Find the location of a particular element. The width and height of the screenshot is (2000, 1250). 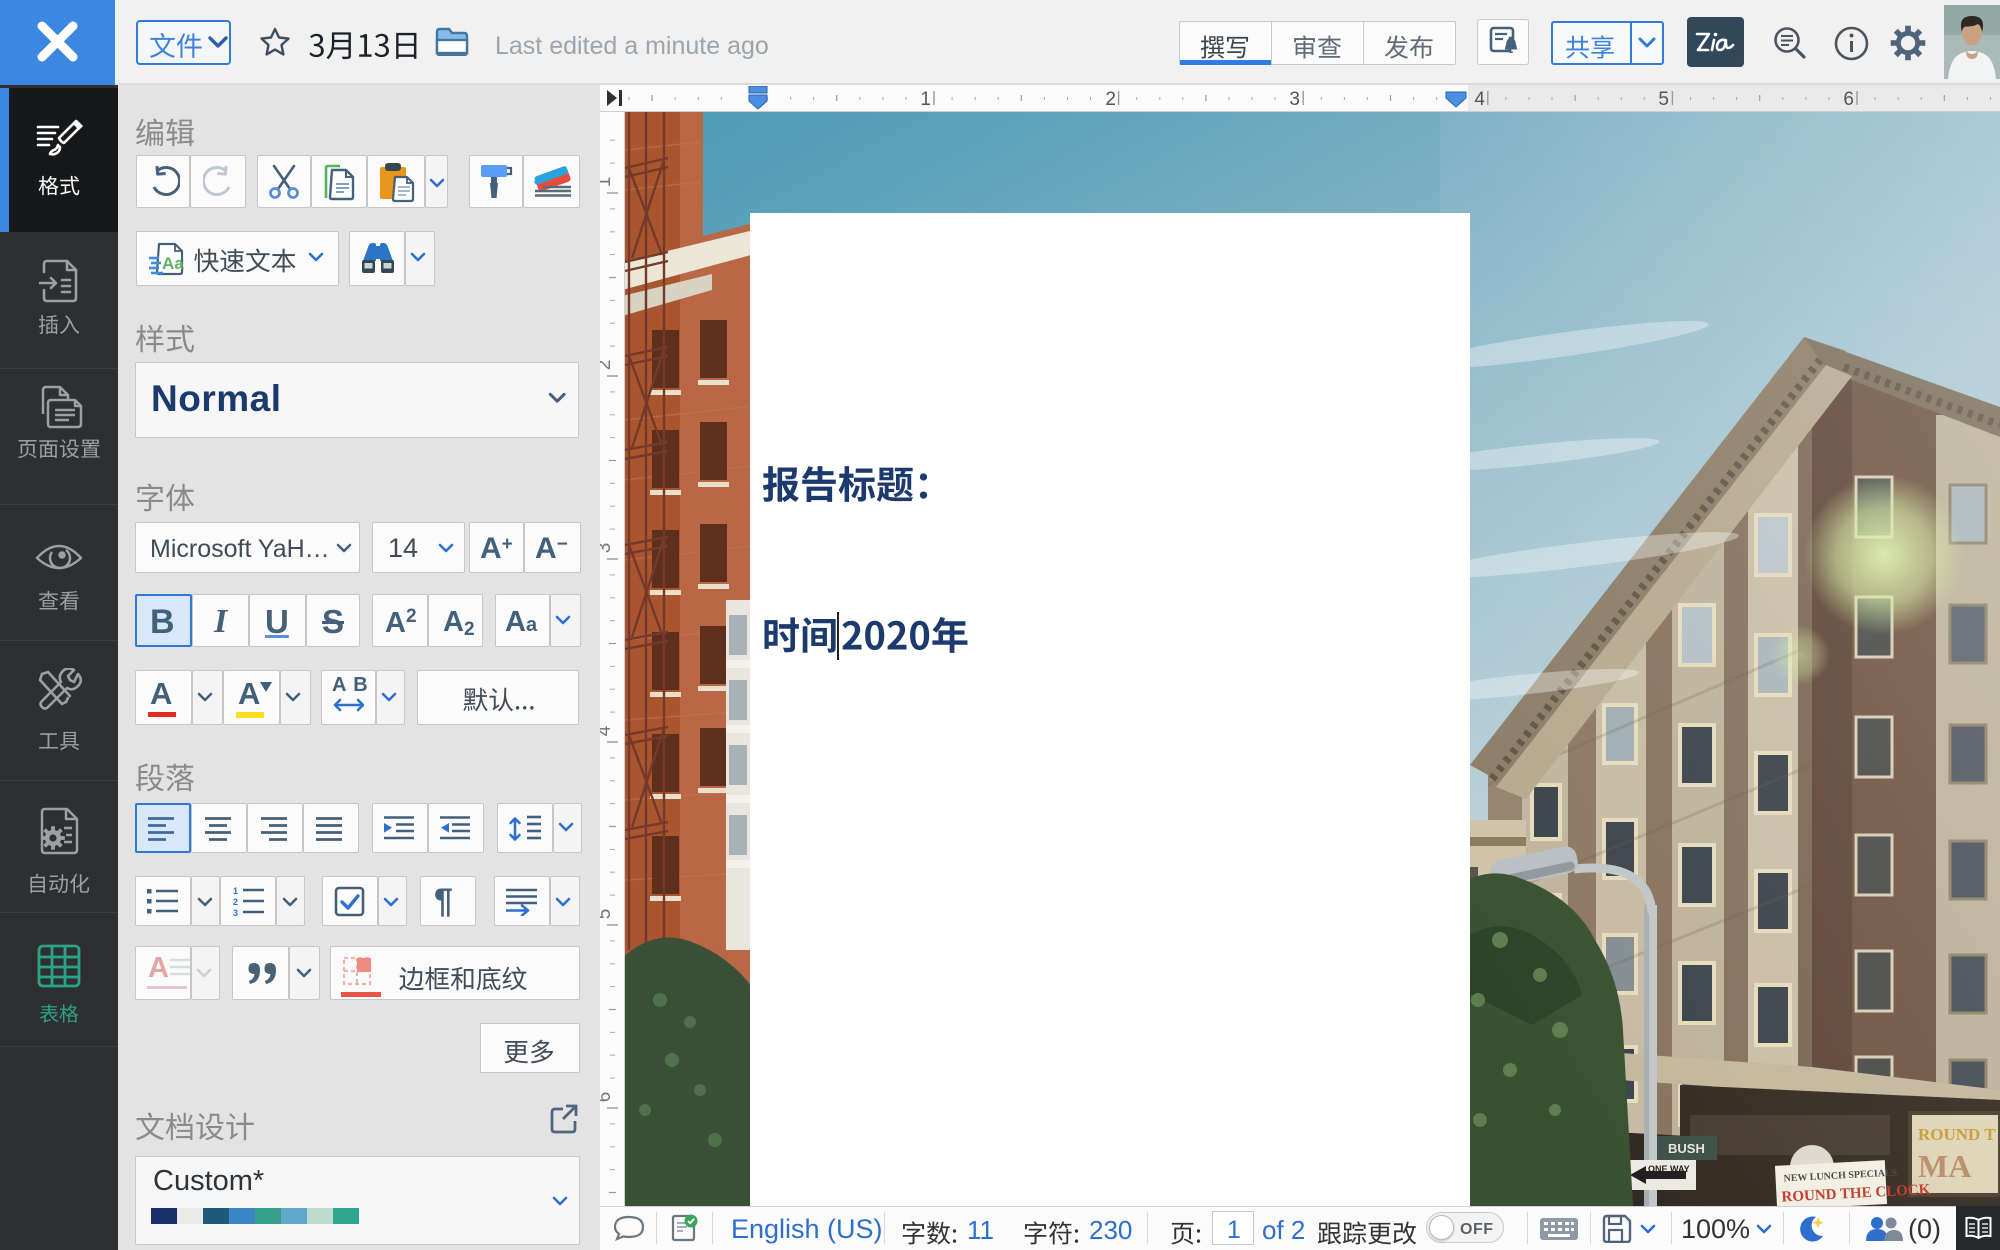

svg-text: Aa is located at coordinates (173, 263).